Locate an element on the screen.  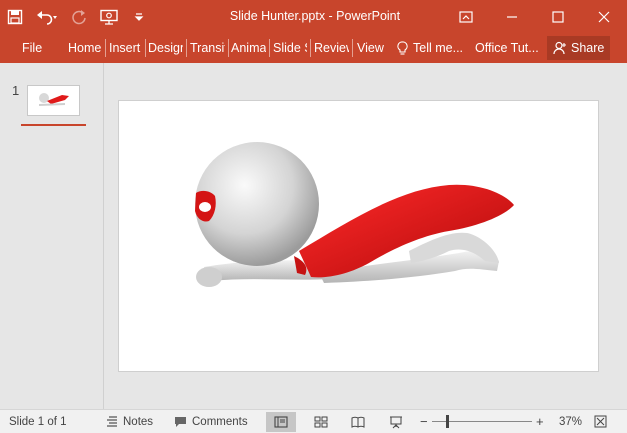
comments-label: Comments is located at coordinates (220, 421).